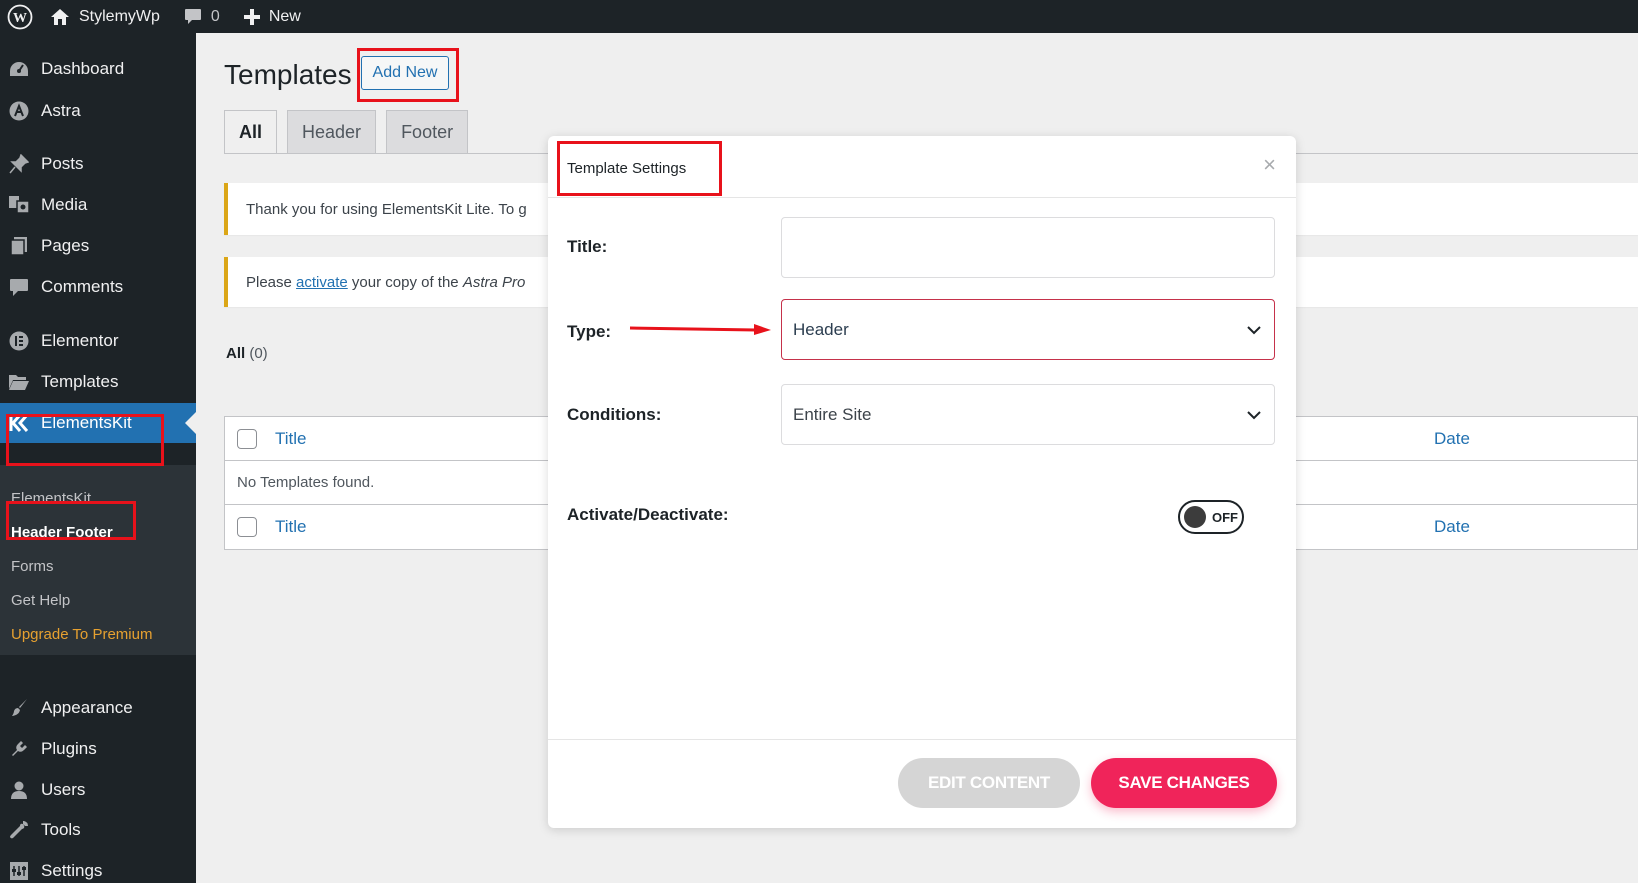  I want to click on menu-item-elementskit: ElementsKit, so click(98, 423).